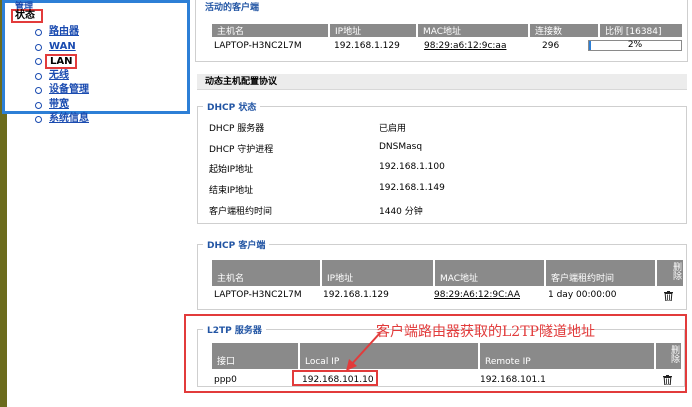 This screenshot has height=407, width=692. Describe the element at coordinates (601, 273) in the screenshot. I see `col-lease: 客户端租约时间` at that location.